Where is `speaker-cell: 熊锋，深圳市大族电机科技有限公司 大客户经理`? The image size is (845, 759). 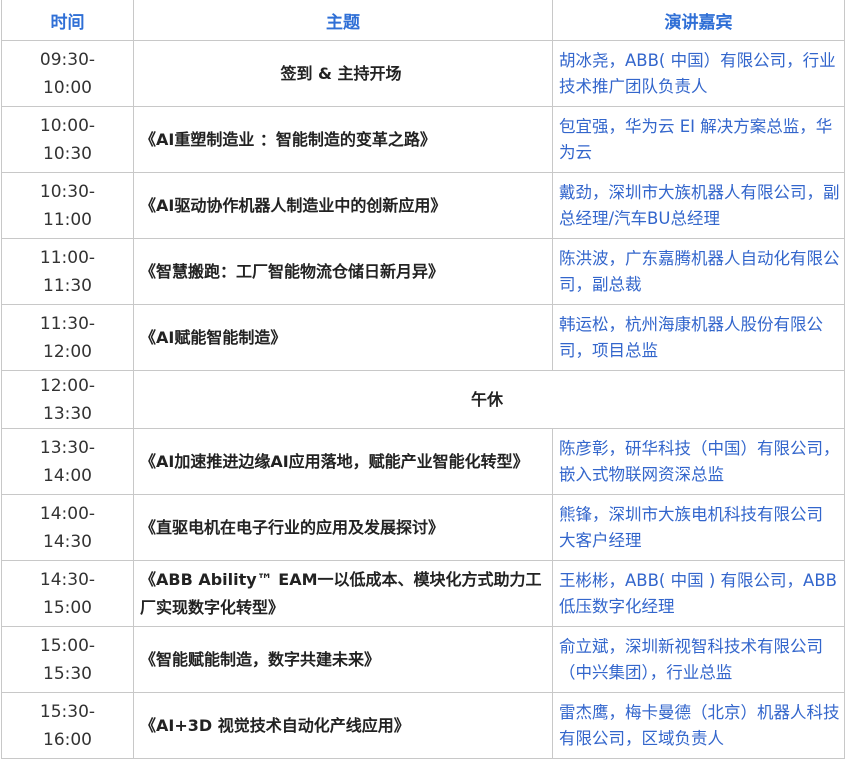
speaker-cell: 熊锋，深圳市大族电机科技有限公司 大客户经理 is located at coordinates (698, 527).